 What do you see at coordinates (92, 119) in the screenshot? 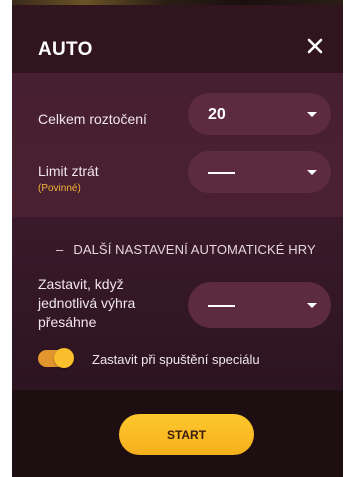
I see `spins-label: Celkem roztočení` at bounding box center [92, 119].